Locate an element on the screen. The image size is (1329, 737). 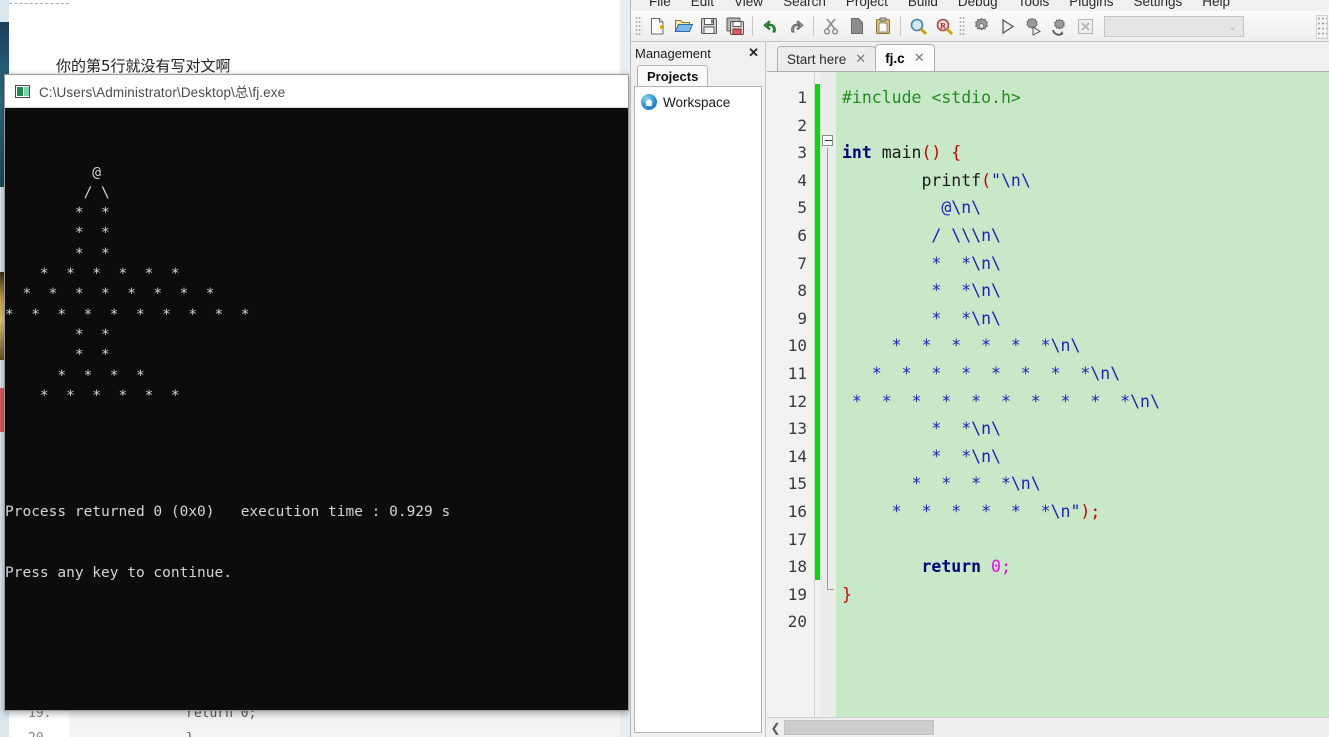
tab-projects: Projects is located at coordinates (673, 75).